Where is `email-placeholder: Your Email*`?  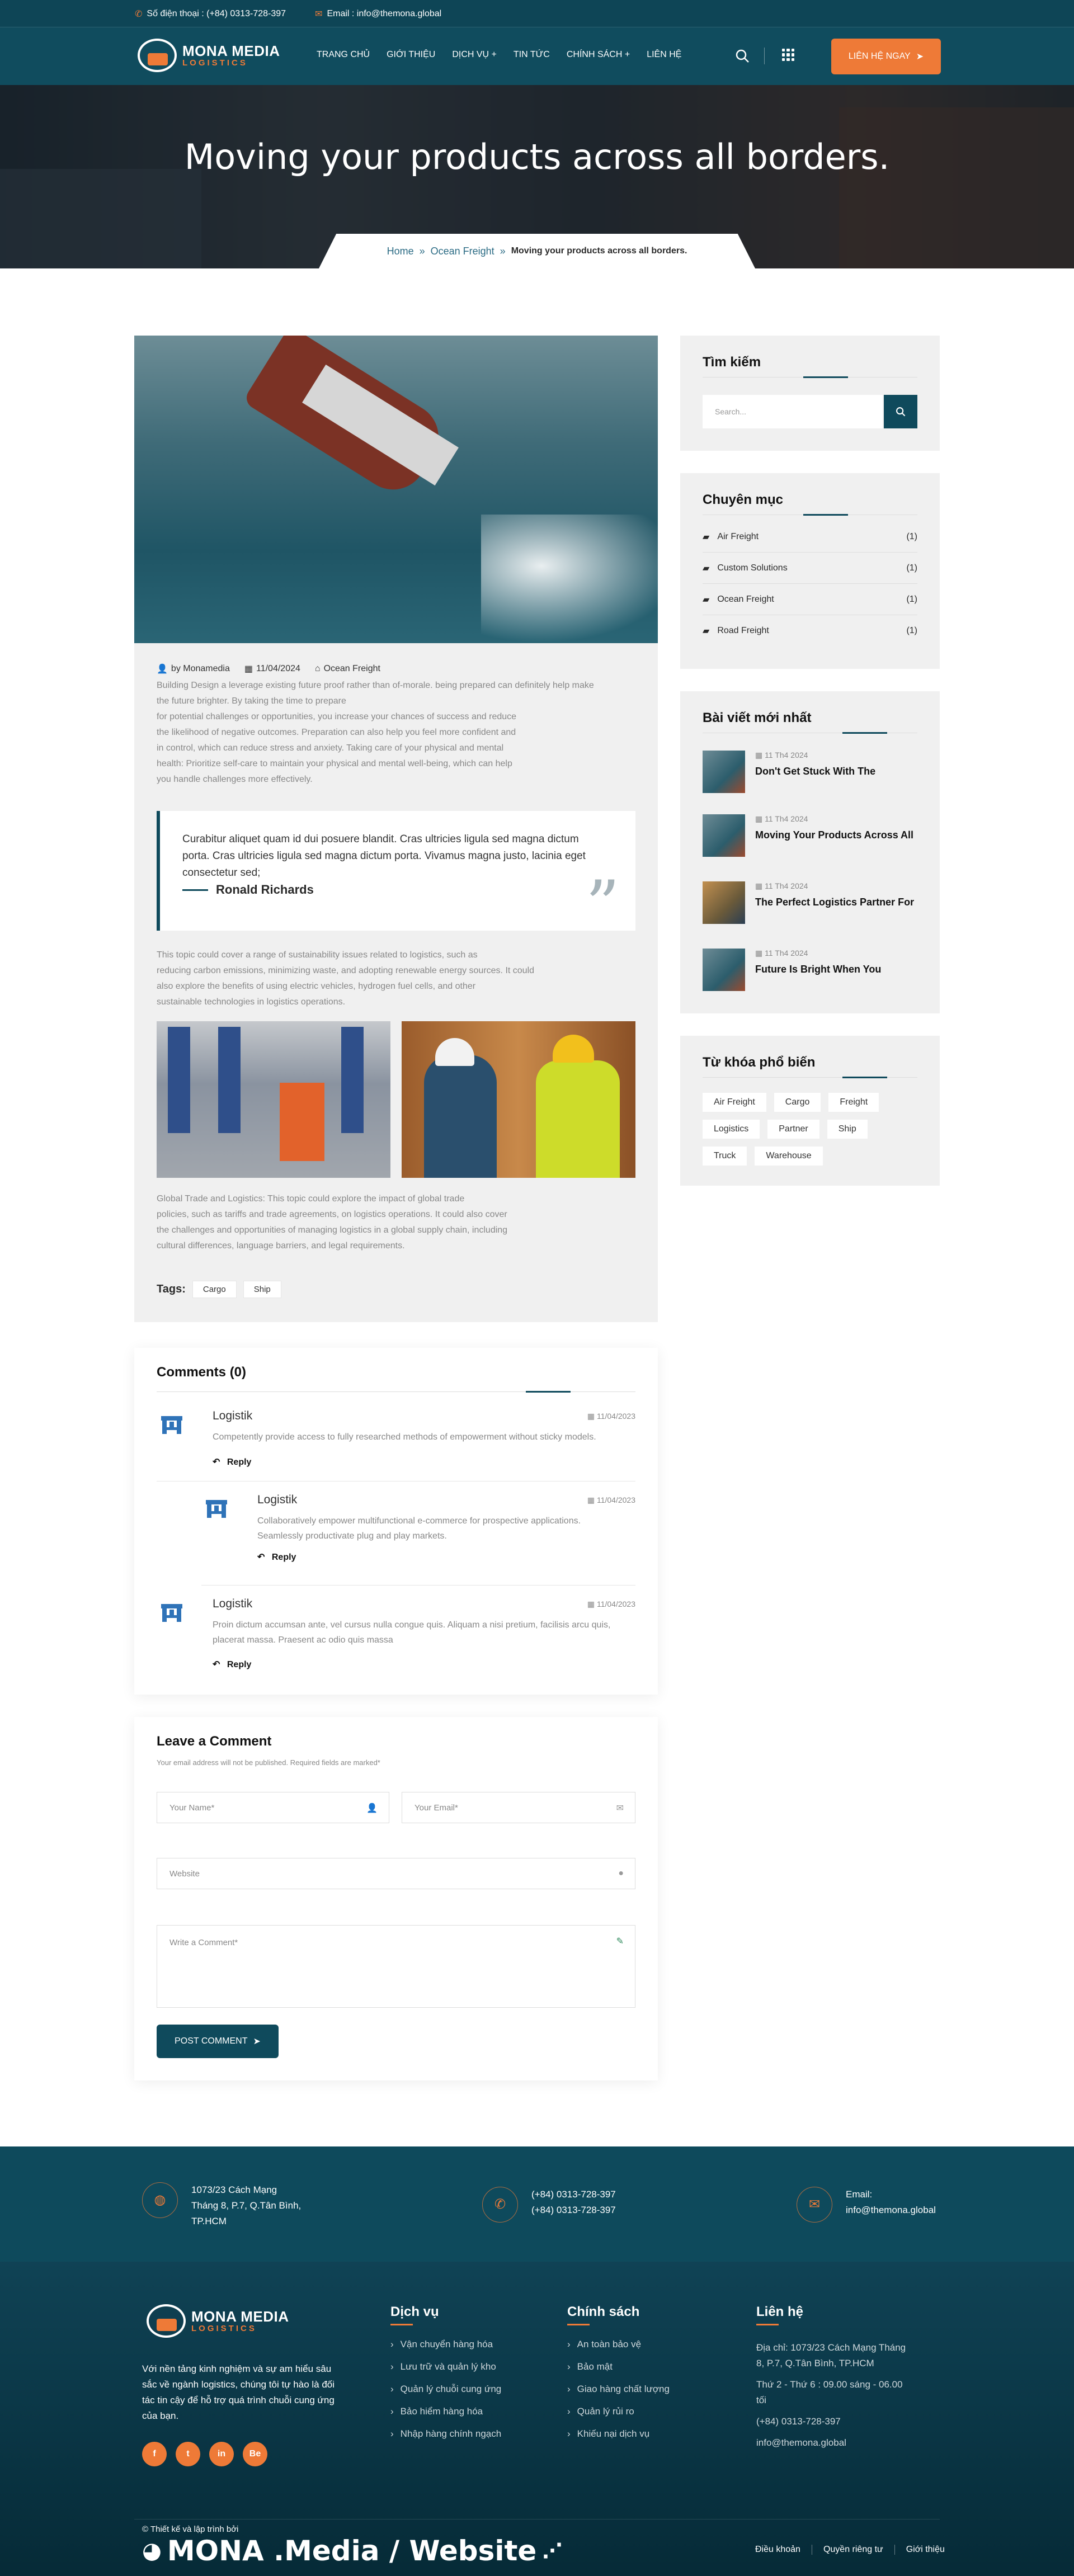
email-placeholder: Your Email* is located at coordinates (436, 1808).